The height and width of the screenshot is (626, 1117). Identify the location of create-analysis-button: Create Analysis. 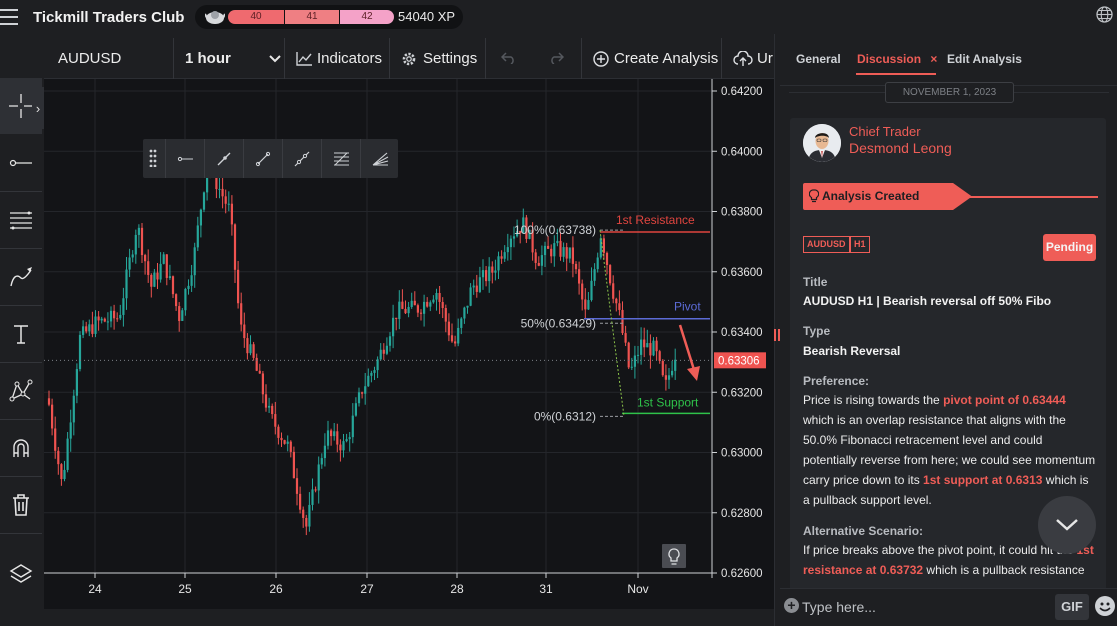
(655, 58).